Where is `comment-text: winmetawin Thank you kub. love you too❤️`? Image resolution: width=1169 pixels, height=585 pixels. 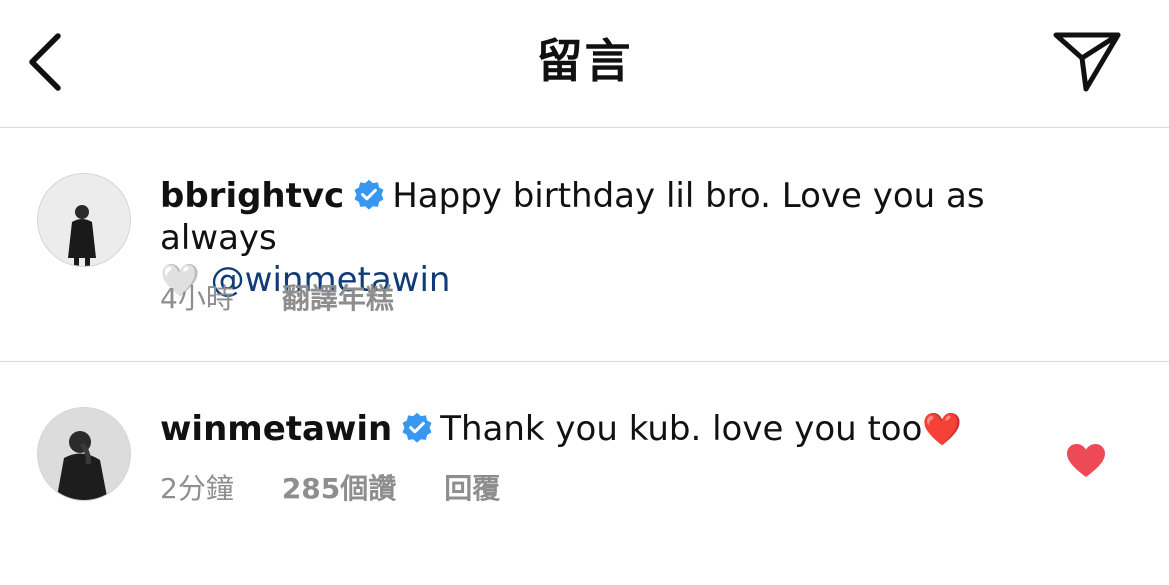 comment-text: winmetawin Thank you kub. love you too❤️ is located at coordinates (629, 429).